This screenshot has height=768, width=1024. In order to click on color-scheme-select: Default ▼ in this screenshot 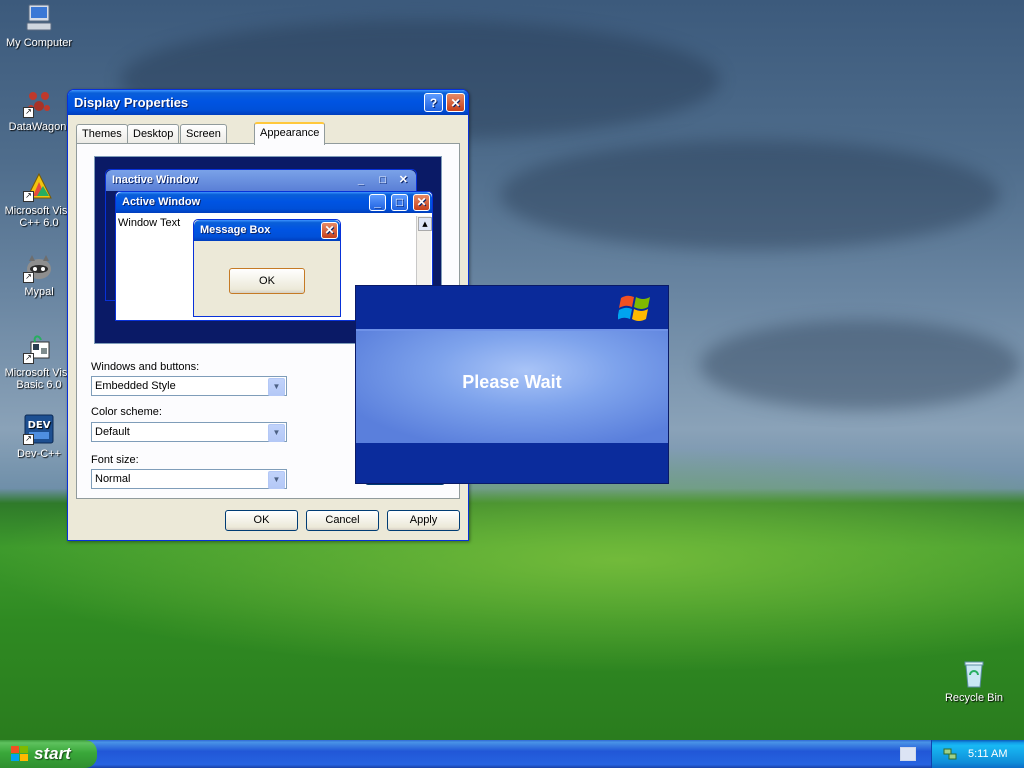, I will do `click(189, 432)`.